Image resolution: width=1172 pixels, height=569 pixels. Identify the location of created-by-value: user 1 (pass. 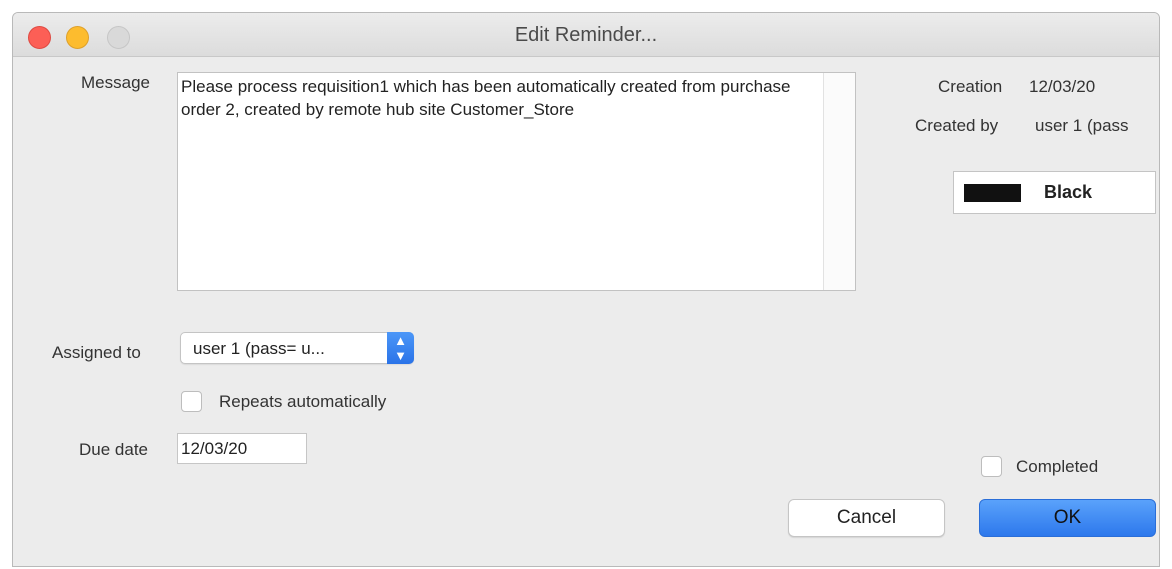
(1082, 125).